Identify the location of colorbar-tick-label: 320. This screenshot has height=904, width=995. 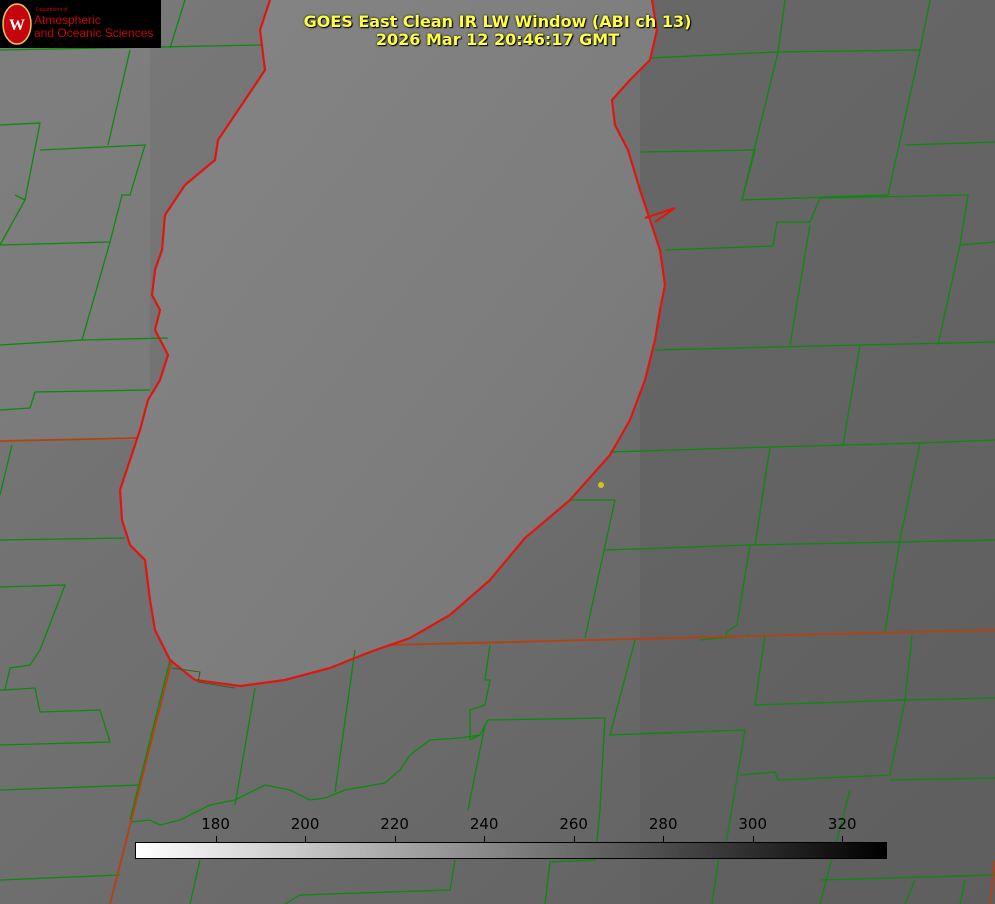
(842, 824).